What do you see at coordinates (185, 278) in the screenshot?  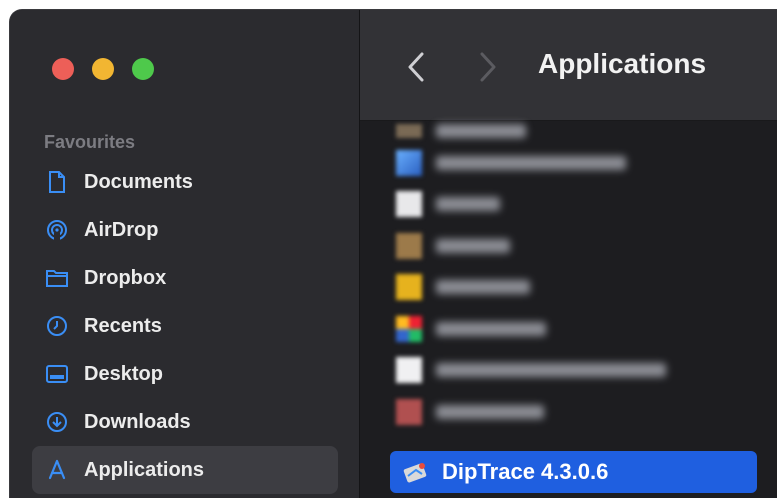 I see `sidebar-item-dropbox: Dropbox` at bounding box center [185, 278].